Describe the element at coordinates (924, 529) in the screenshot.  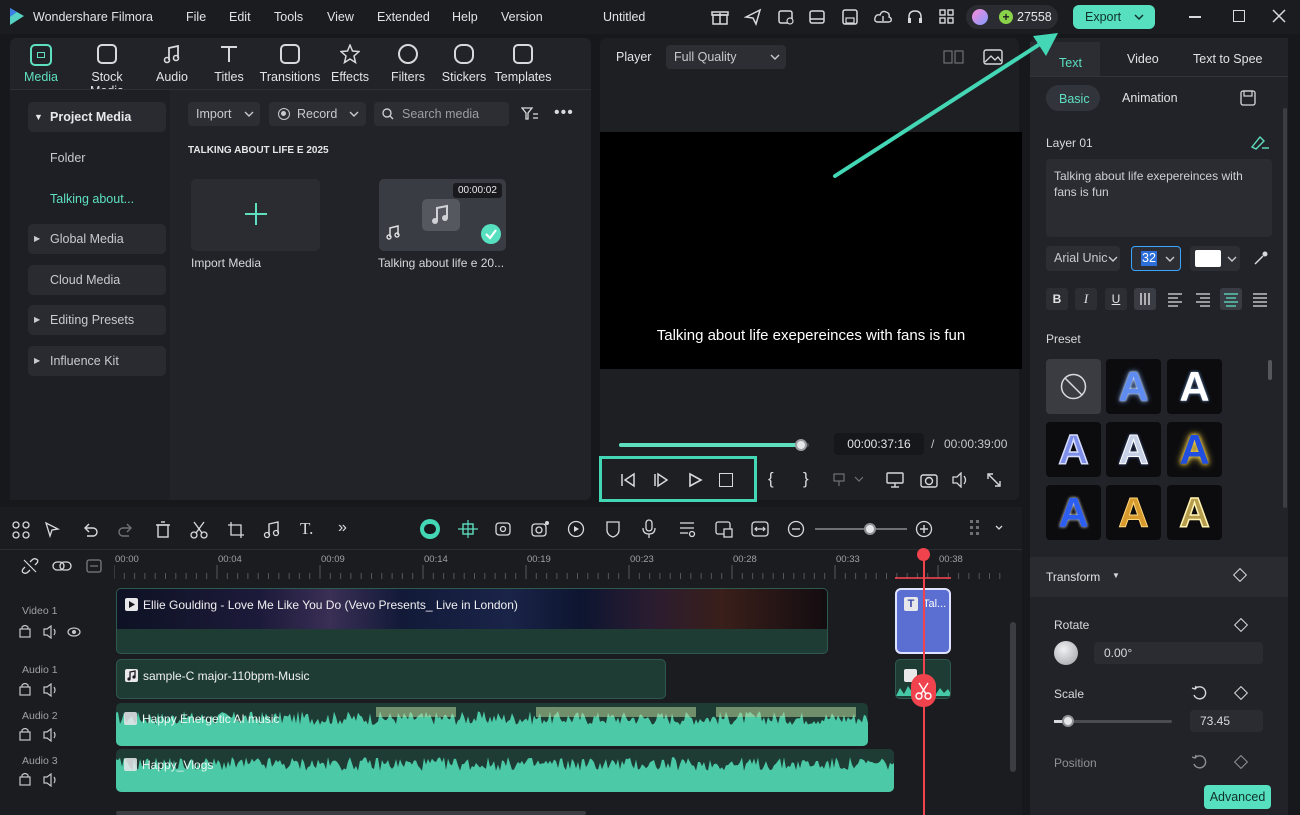
I see `zoom-in-icon` at that location.